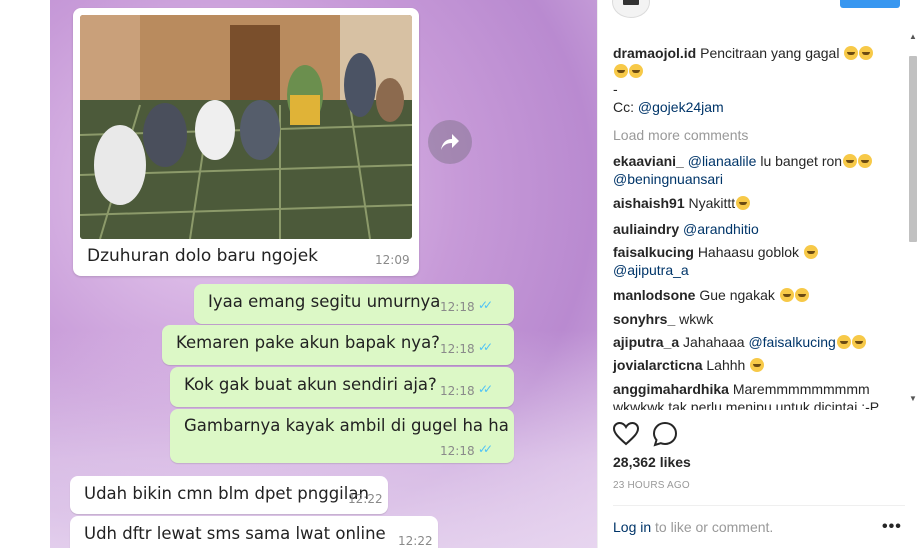 The width and height of the screenshot is (922, 548). Describe the element at coordinates (722, 161) in the screenshot. I see `comment-mention: @lianaalile` at that location.